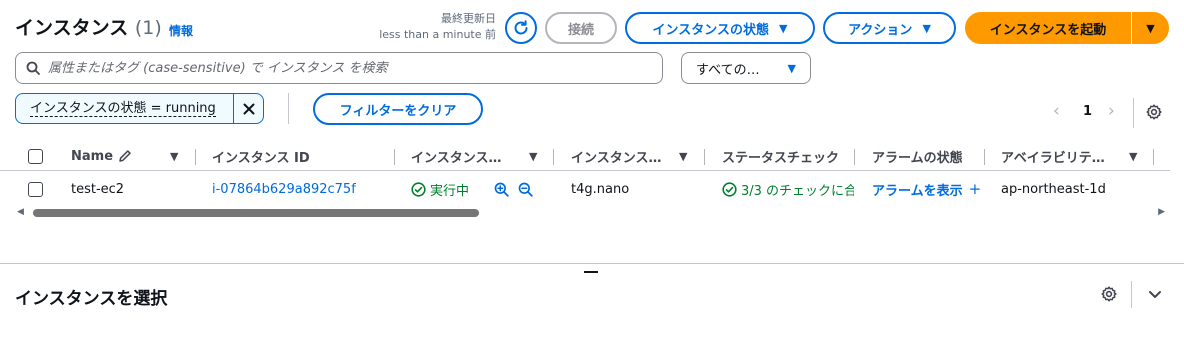  I want to click on column-header-instance-type: インスタンス… ▼, so click(633, 156).